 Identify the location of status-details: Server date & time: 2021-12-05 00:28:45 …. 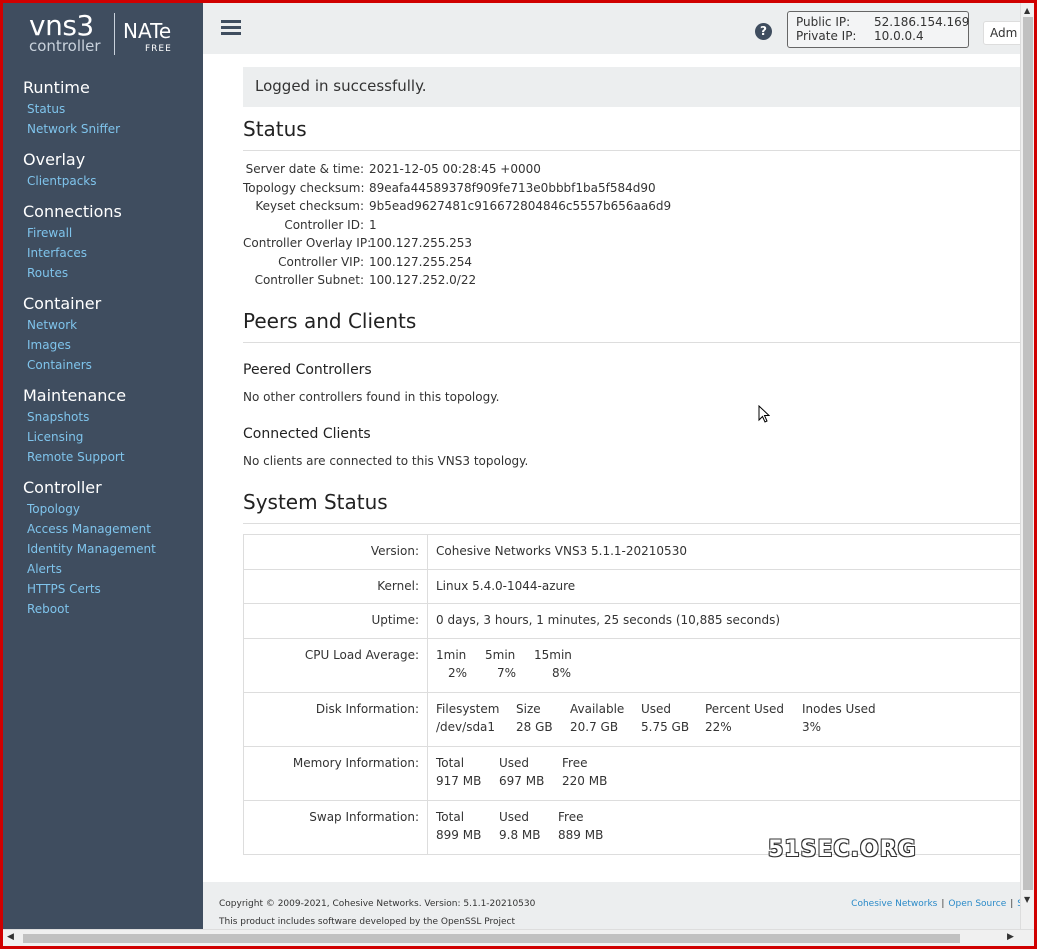
(633, 225).